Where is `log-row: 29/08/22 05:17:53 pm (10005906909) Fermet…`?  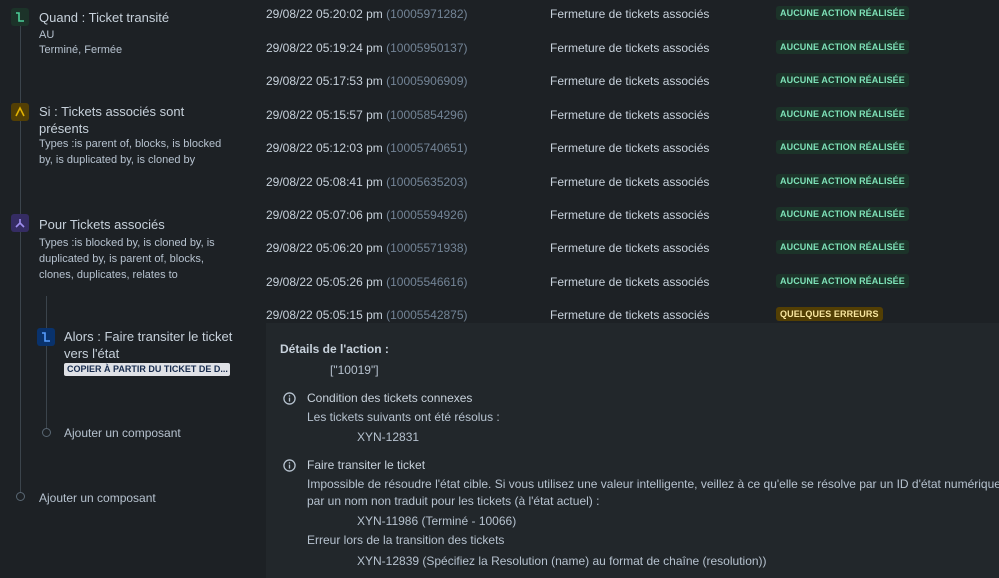
log-row: 29/08/22 05:17:53 pm (10005906909) Fermet… is located at coordinates (632, 82).